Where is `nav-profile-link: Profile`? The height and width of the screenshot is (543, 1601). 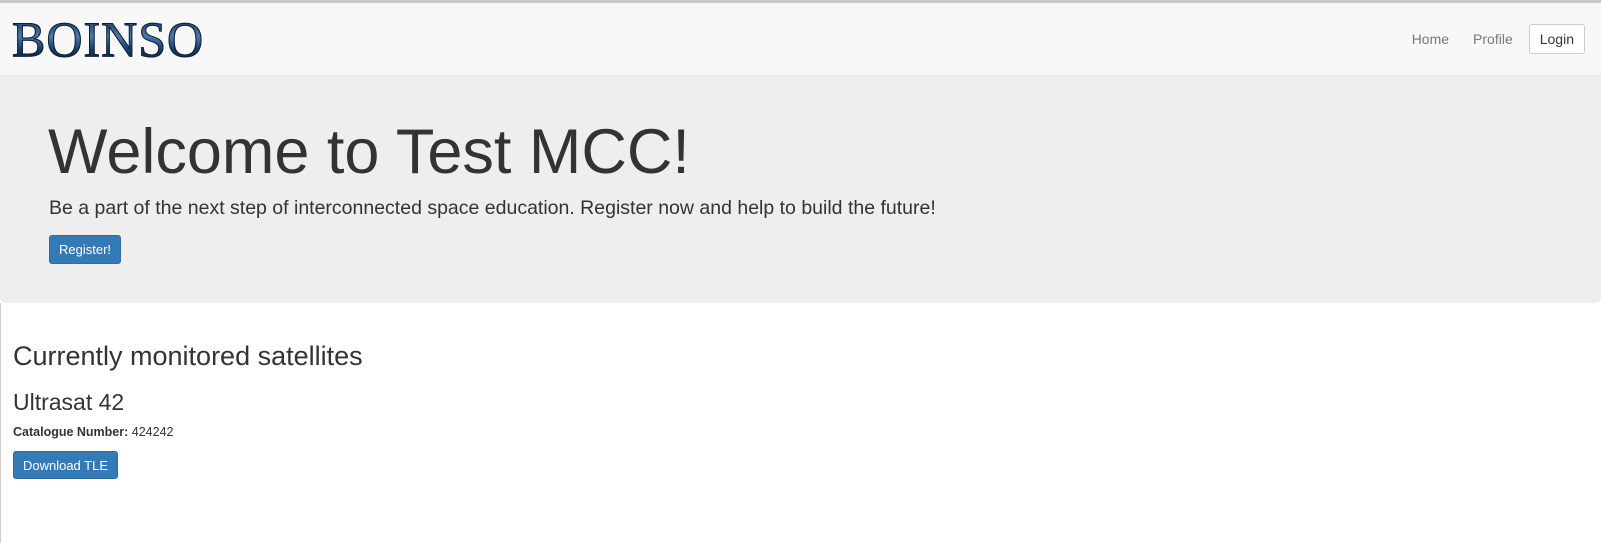
nav-profile-link: Profile is located at coordinates (1493, 39).